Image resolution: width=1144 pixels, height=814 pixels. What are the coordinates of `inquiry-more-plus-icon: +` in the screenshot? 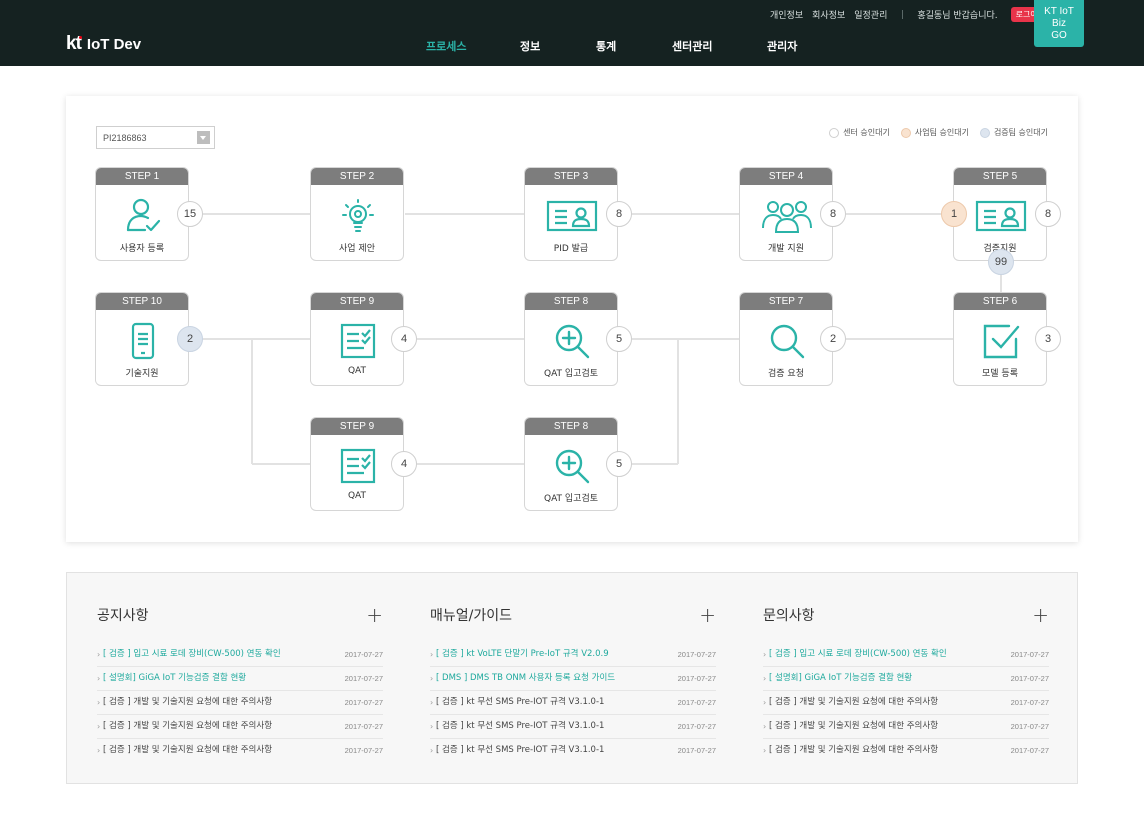 It's located at (1040, 615).